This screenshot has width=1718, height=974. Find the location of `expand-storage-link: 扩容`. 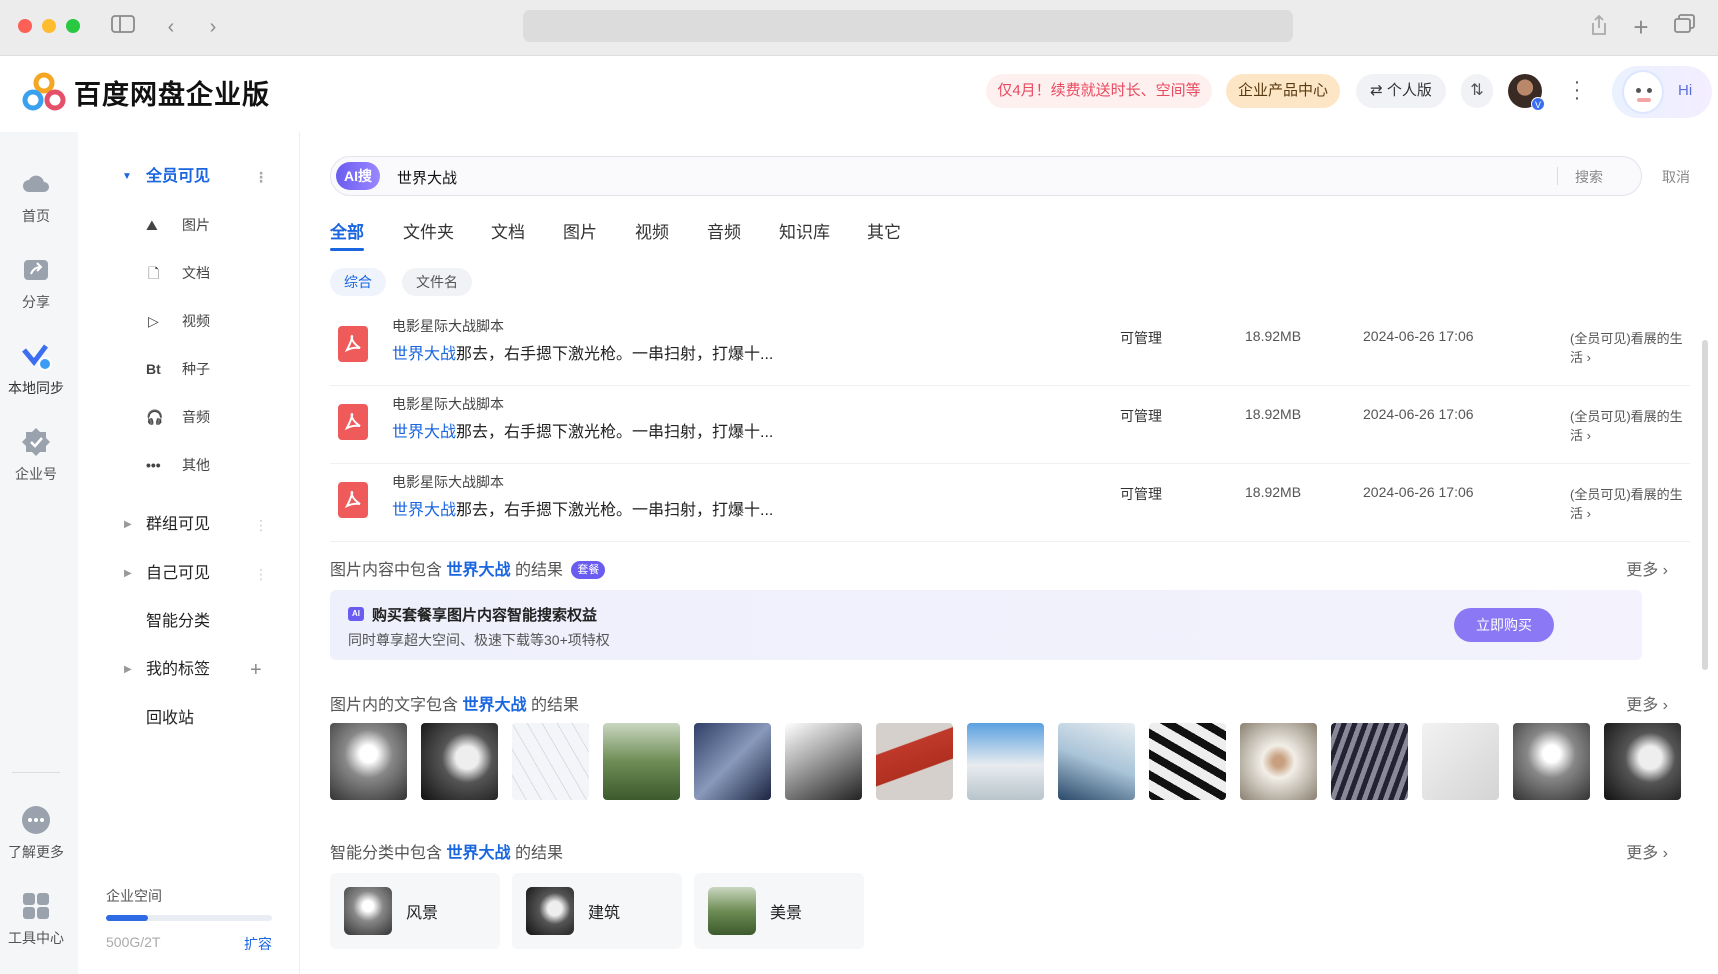

expand-storage-link: 扩容 is located at coordinates (258, 944).